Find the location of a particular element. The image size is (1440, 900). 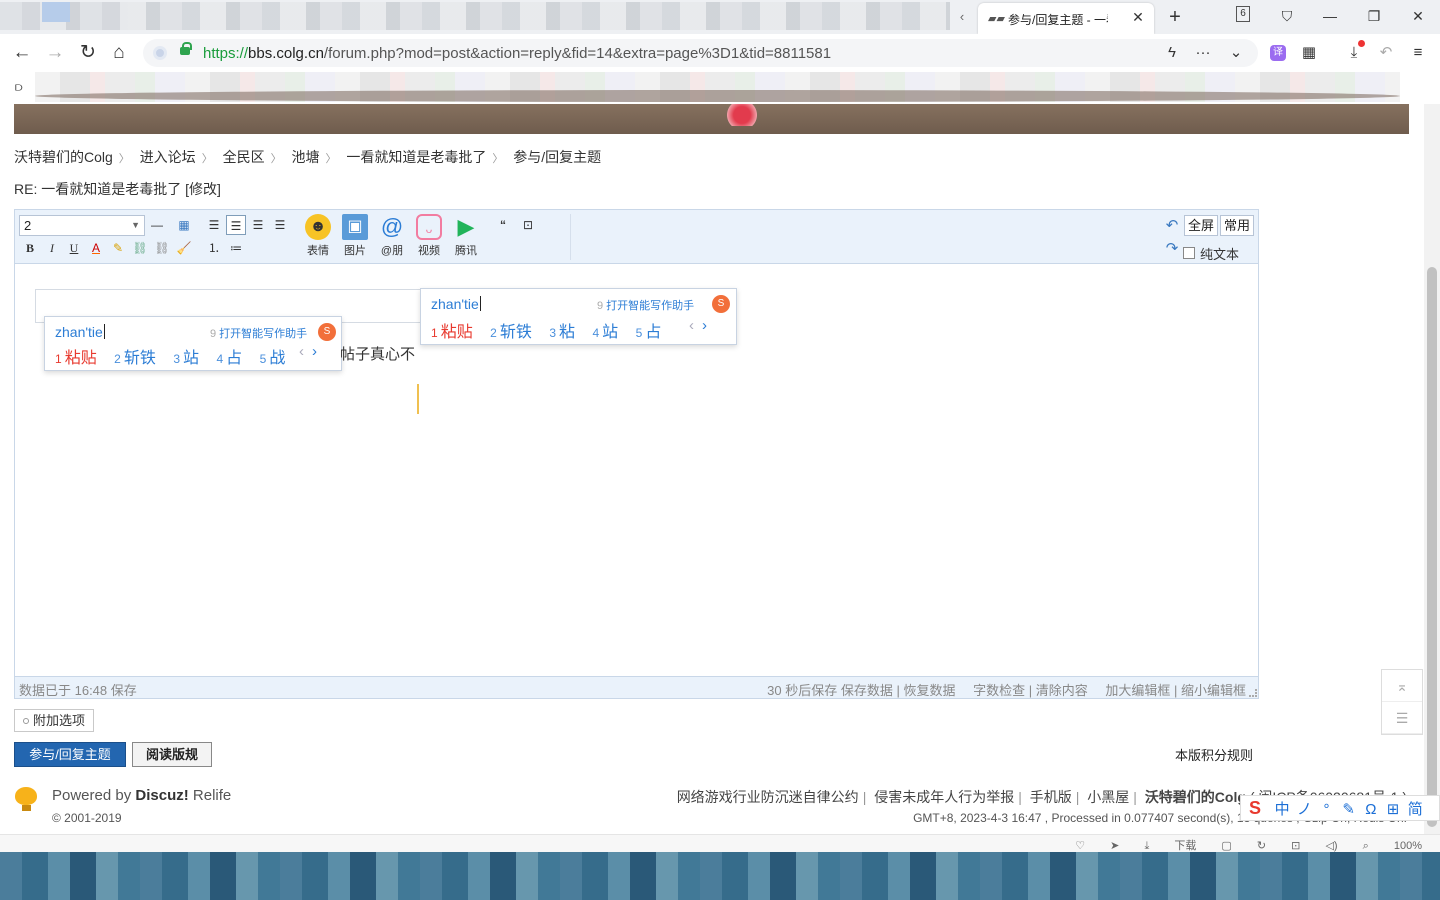

windows-taskbar is located at coordinates (720, 876).